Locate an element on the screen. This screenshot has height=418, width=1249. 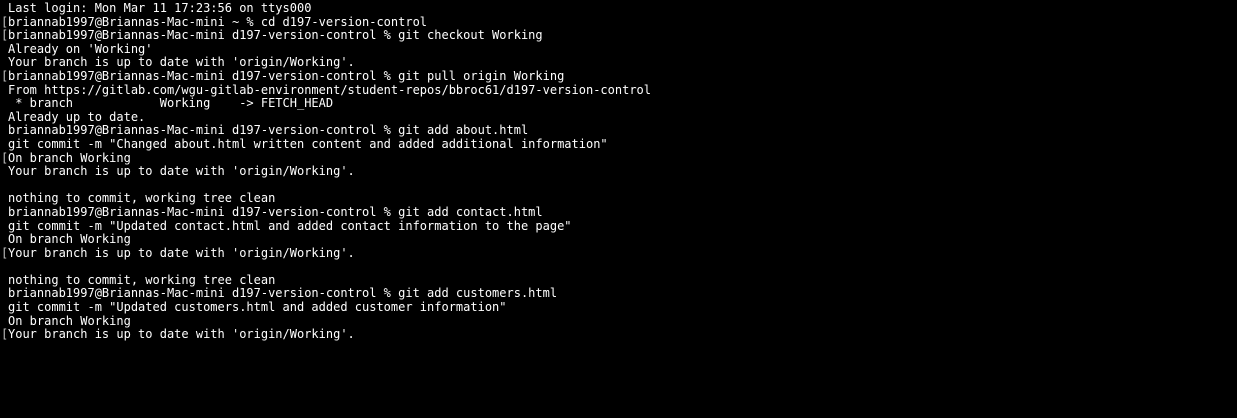
terminal-line: Already on 'Working' is located at coordinates (80, 48).